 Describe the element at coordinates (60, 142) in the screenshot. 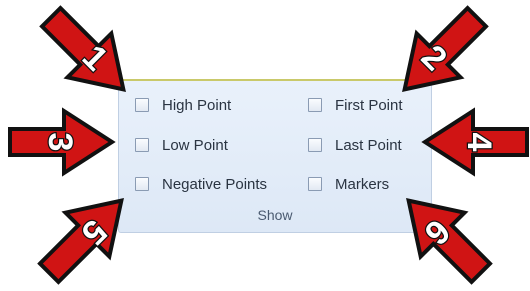

I see `callout-number-3: 3` at that location.